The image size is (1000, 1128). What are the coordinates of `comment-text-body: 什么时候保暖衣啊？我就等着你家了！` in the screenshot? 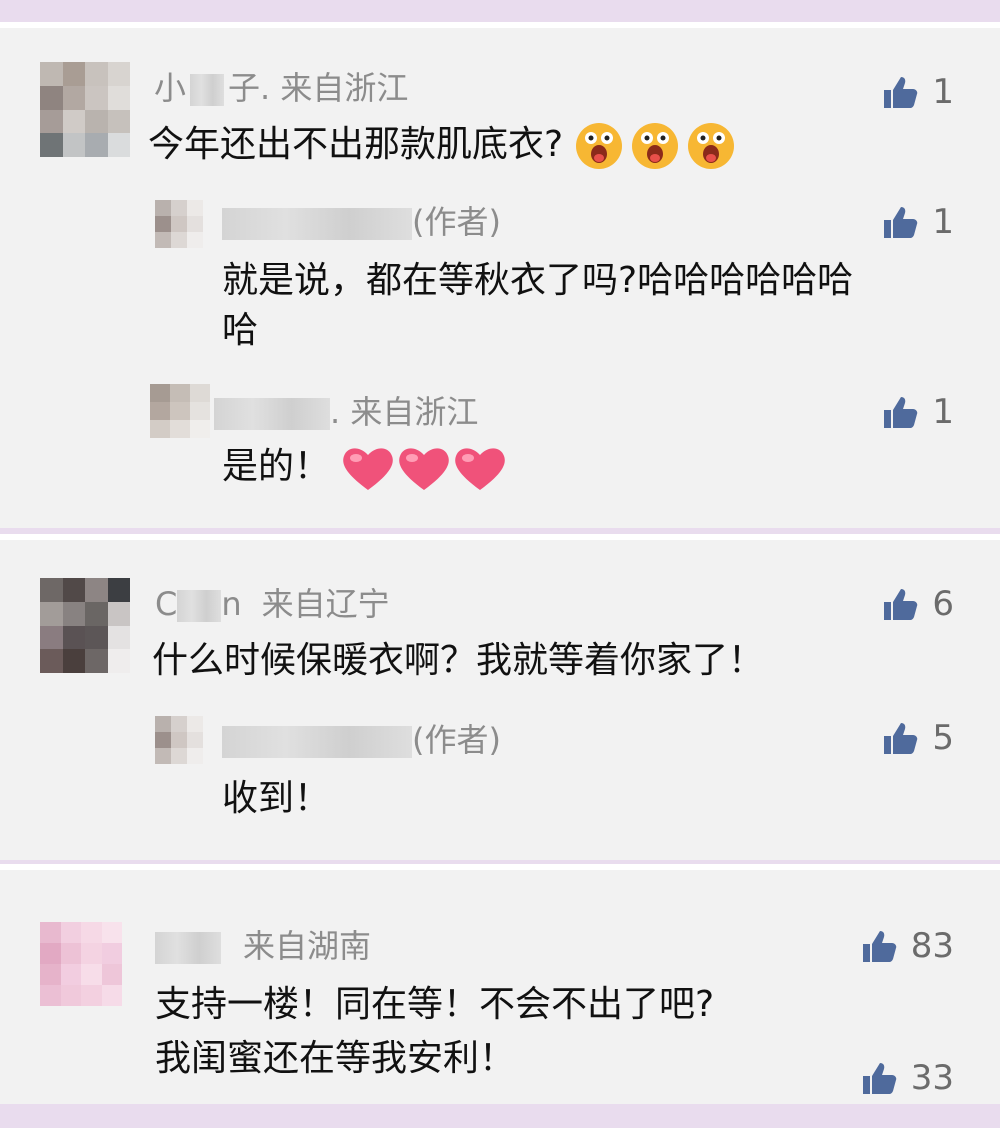 It's located at (458, 660).